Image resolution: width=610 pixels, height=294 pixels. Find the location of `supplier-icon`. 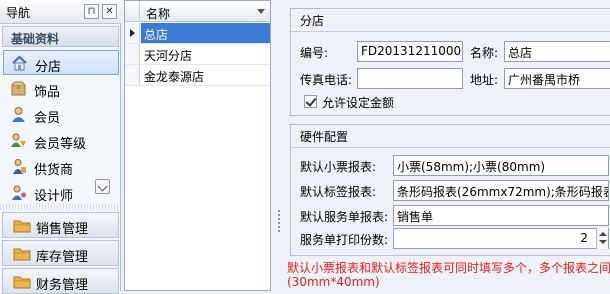

supplier-icon is located at coordinates (19, 166).